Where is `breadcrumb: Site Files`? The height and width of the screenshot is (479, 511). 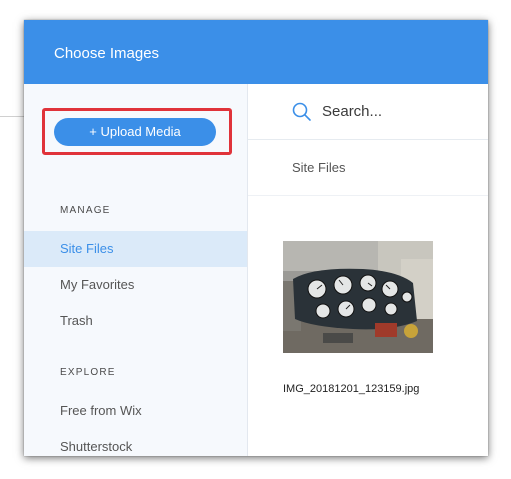
breadcrumb: Site Files is located at coordinates (368, 168).